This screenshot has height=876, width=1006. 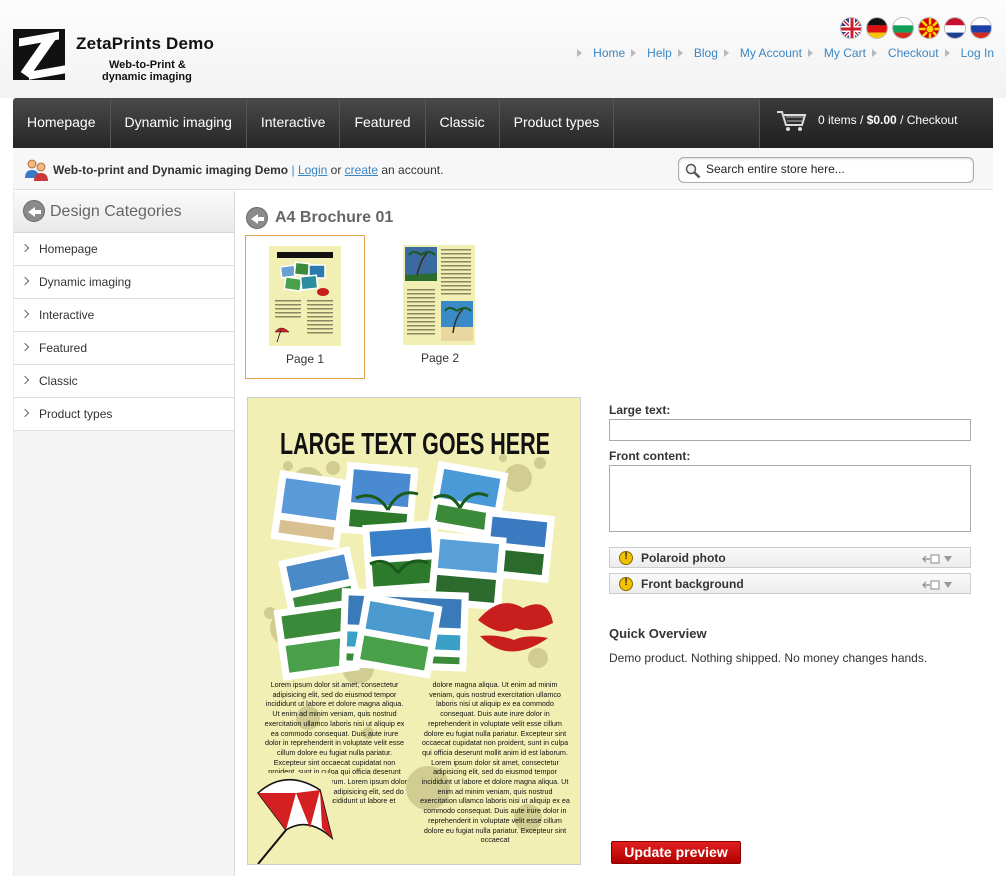 What do you see at coordinates (903, 28) in the screenshot?
I see `bulgarian-flag-icon` at bounding box center [903, 28].